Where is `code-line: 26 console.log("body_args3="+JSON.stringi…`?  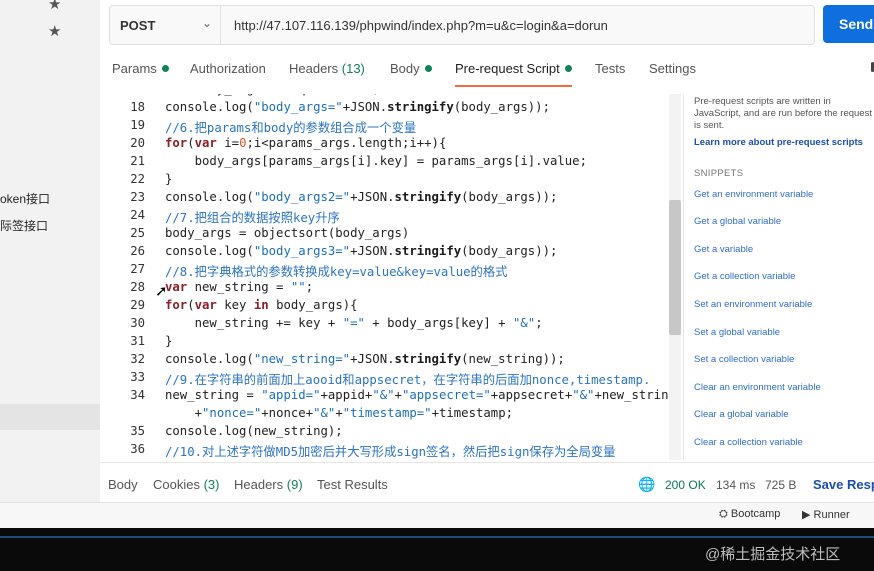
code-line: 26 console.log("body_args3="+JSON.stringi… is located at coordinates (397, 253).